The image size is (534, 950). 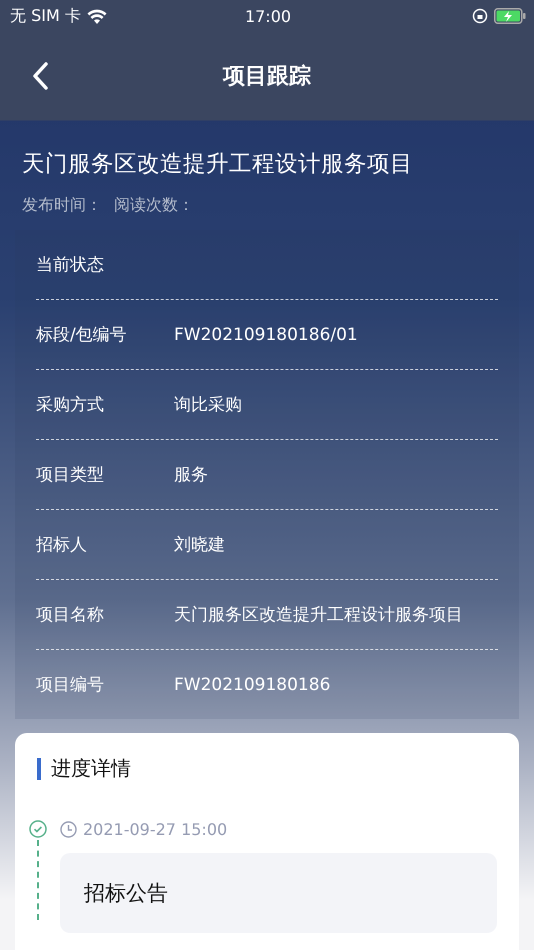 What do you see at coordinates (70, 475) in the screenshot?
I see `field-label: 项目类型` at bounding box center [70, 475].